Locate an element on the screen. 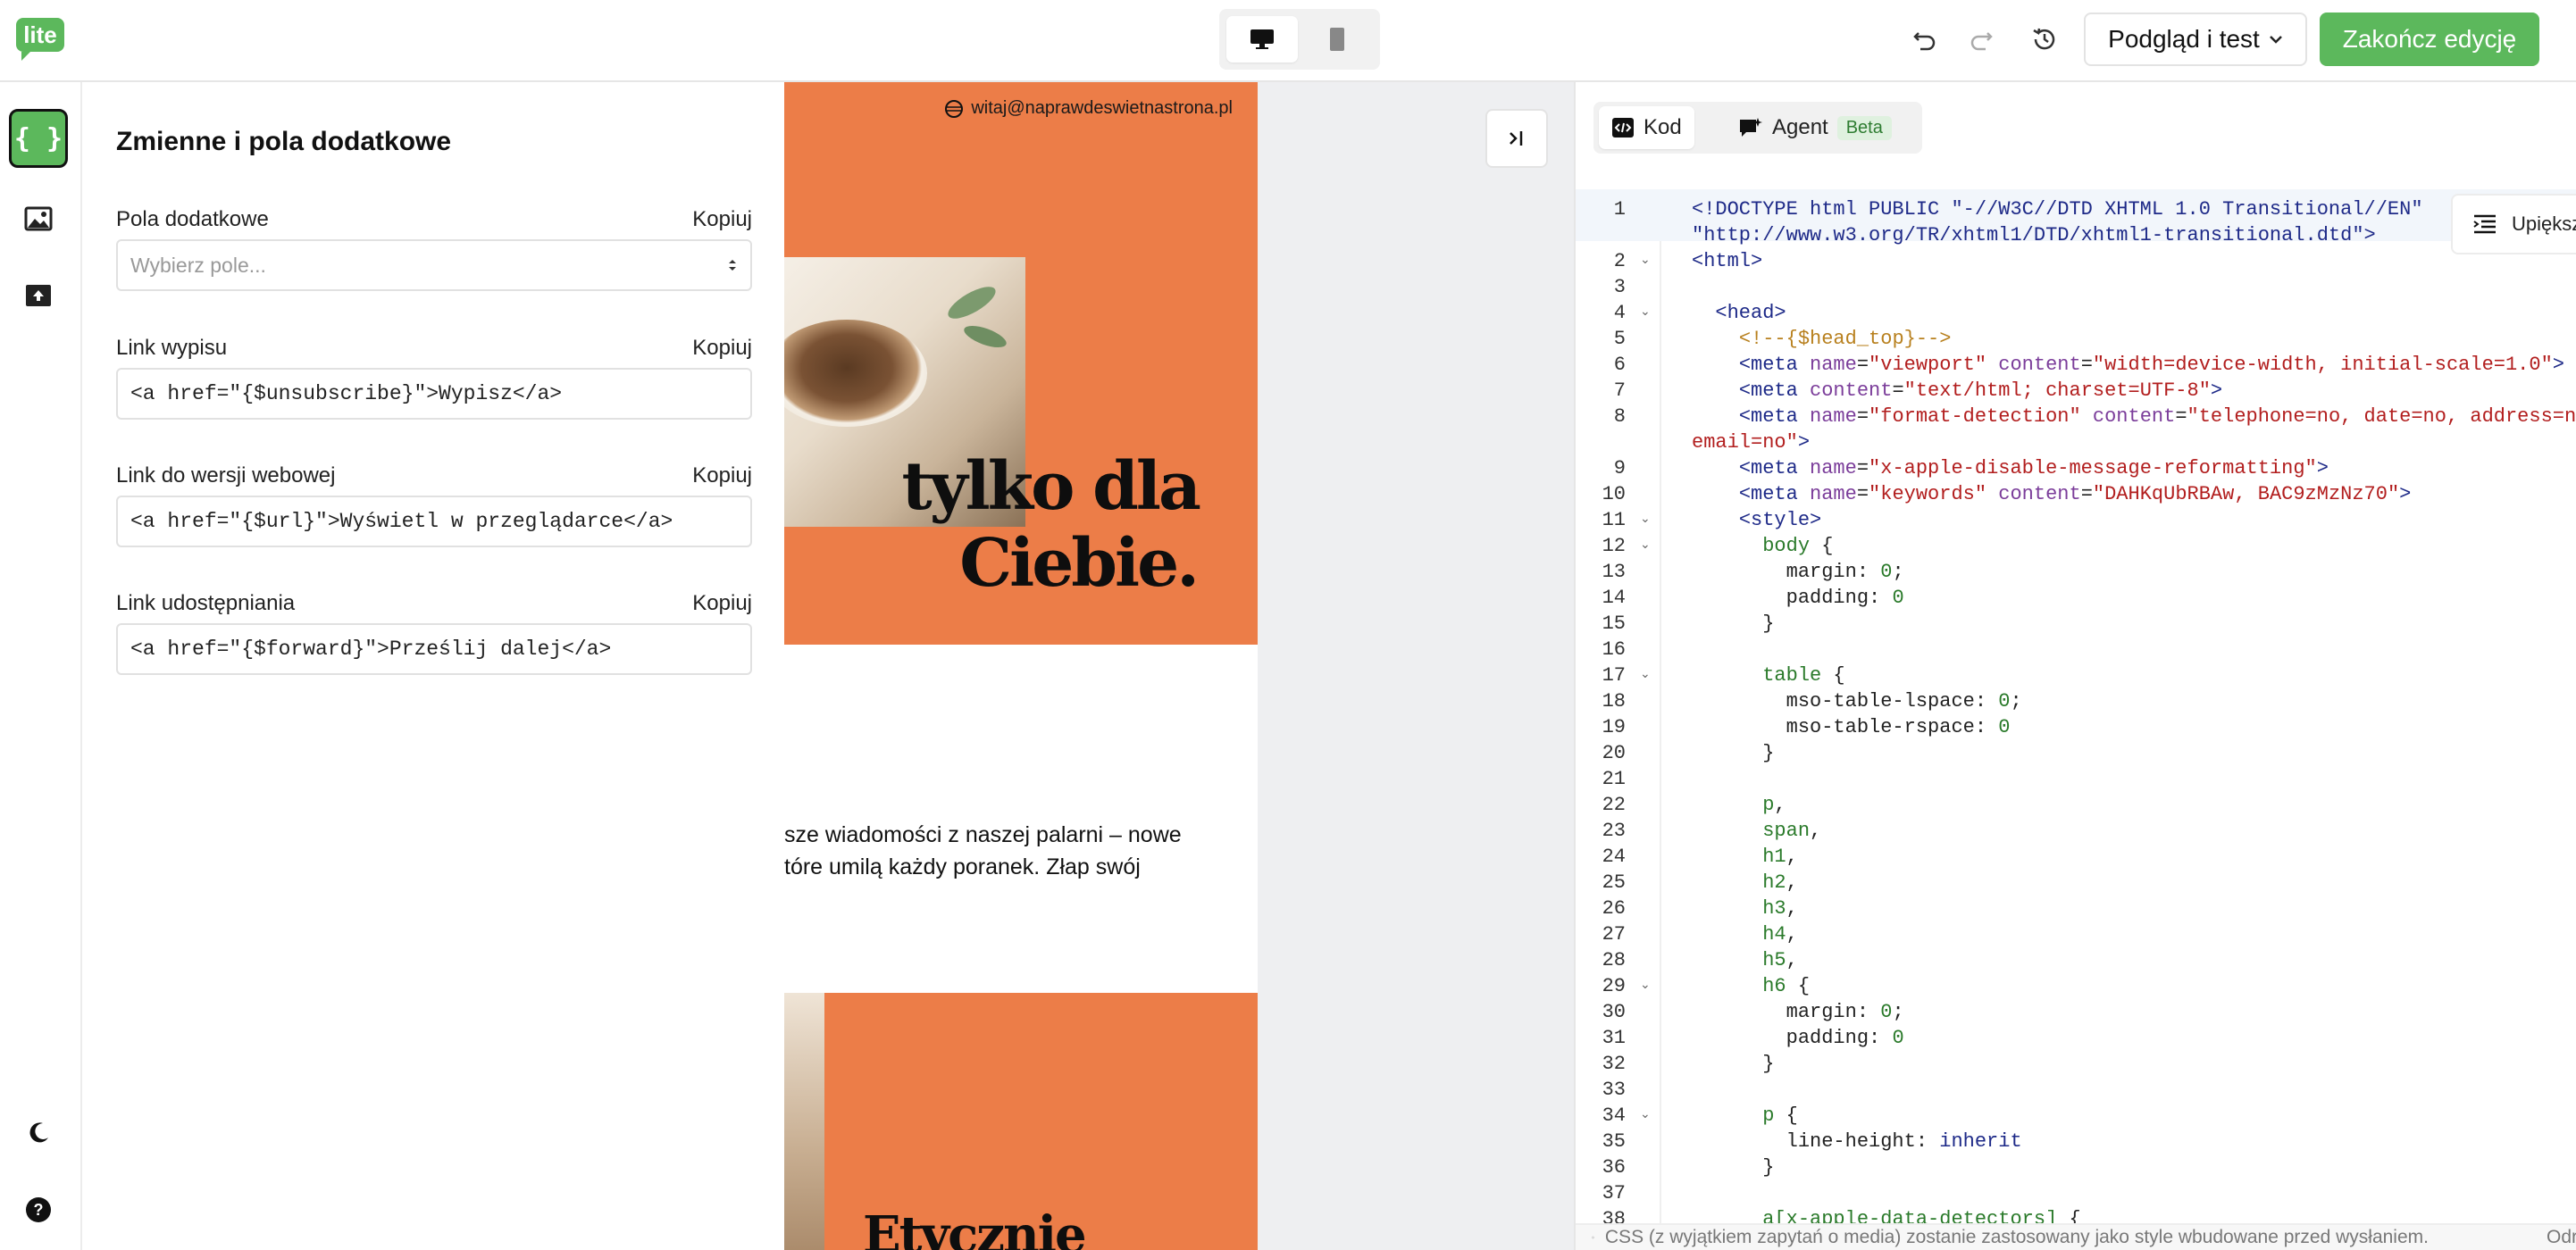 The width and height of the screenshot is (2576, 1250). line-number: 8 is located at coordinates (1620, 417).